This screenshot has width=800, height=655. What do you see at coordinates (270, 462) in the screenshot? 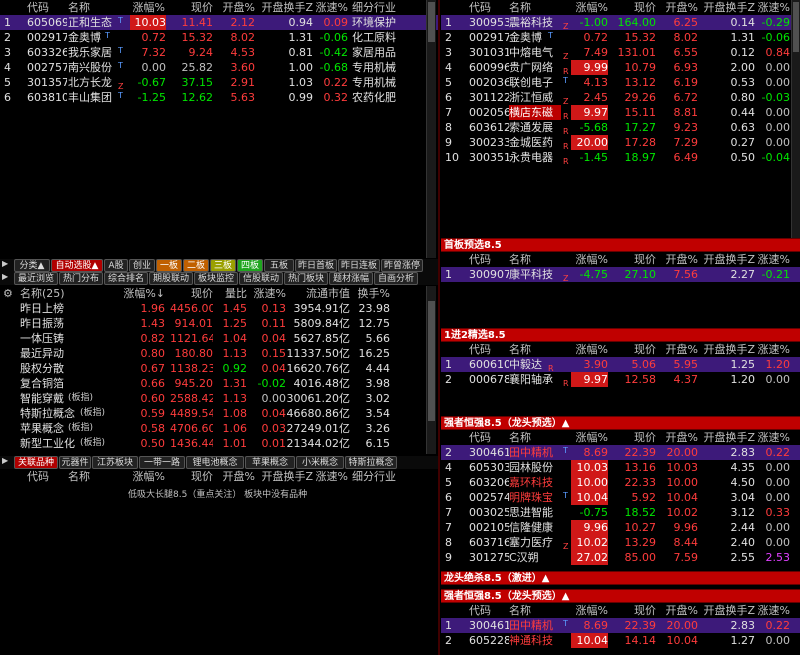
I see `tab3-5: 苹果概念` at bounding box center [270, 462].